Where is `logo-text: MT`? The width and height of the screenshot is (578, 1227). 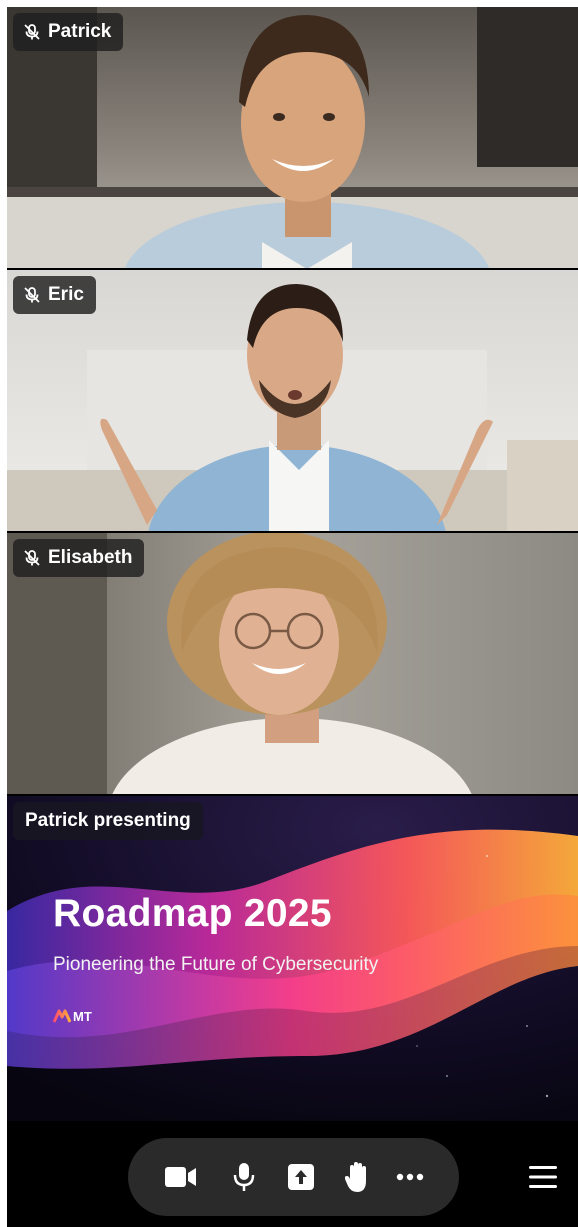
logo-text: MT is located at coordinates (82, 1016).